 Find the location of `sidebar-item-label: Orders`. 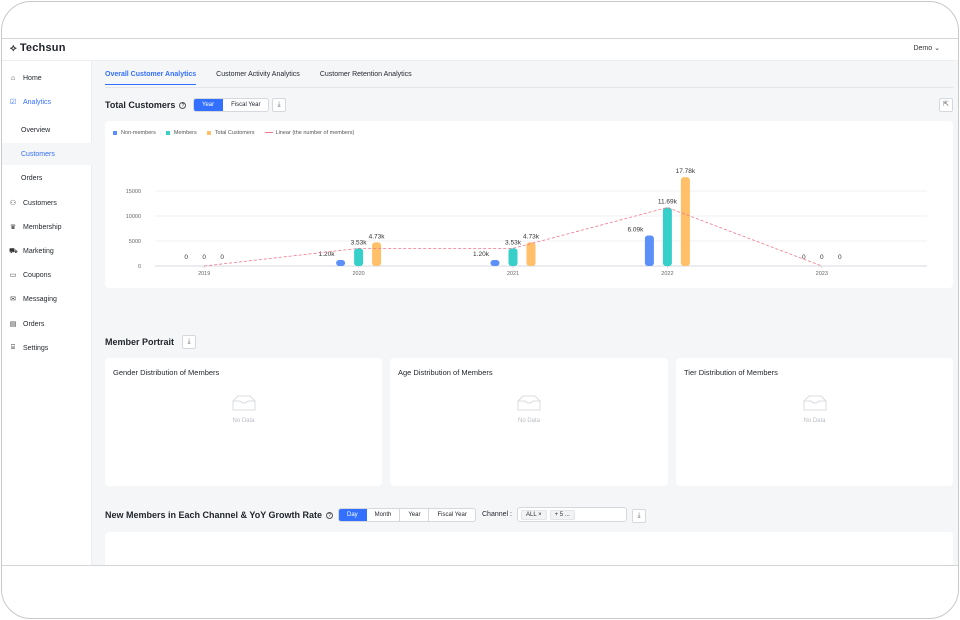

sidebar-item-label: Orders is located at coordinates (34, 324).